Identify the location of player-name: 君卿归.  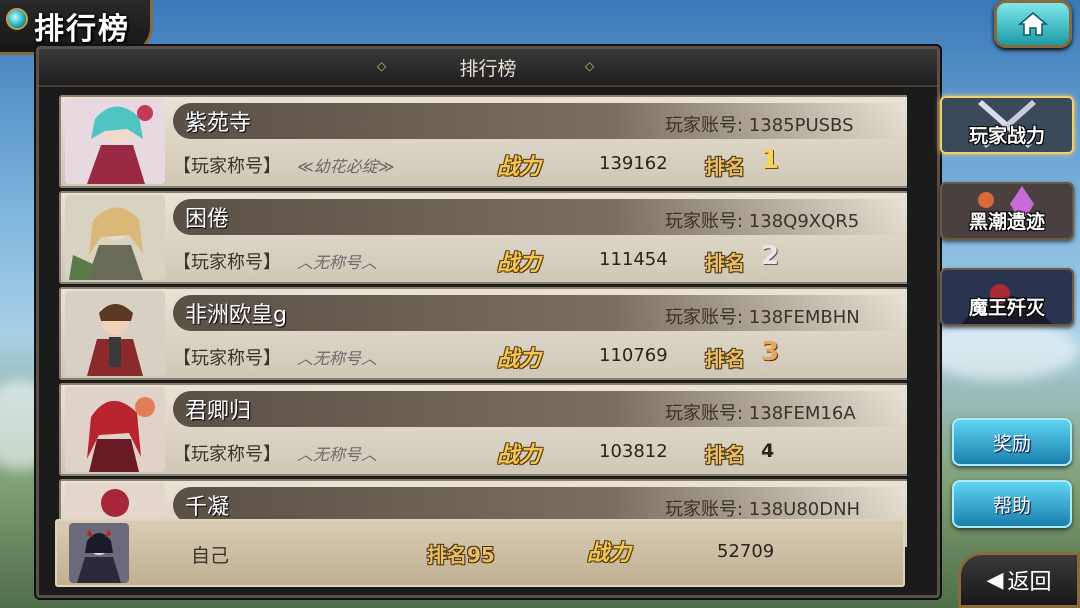
(218, 411).